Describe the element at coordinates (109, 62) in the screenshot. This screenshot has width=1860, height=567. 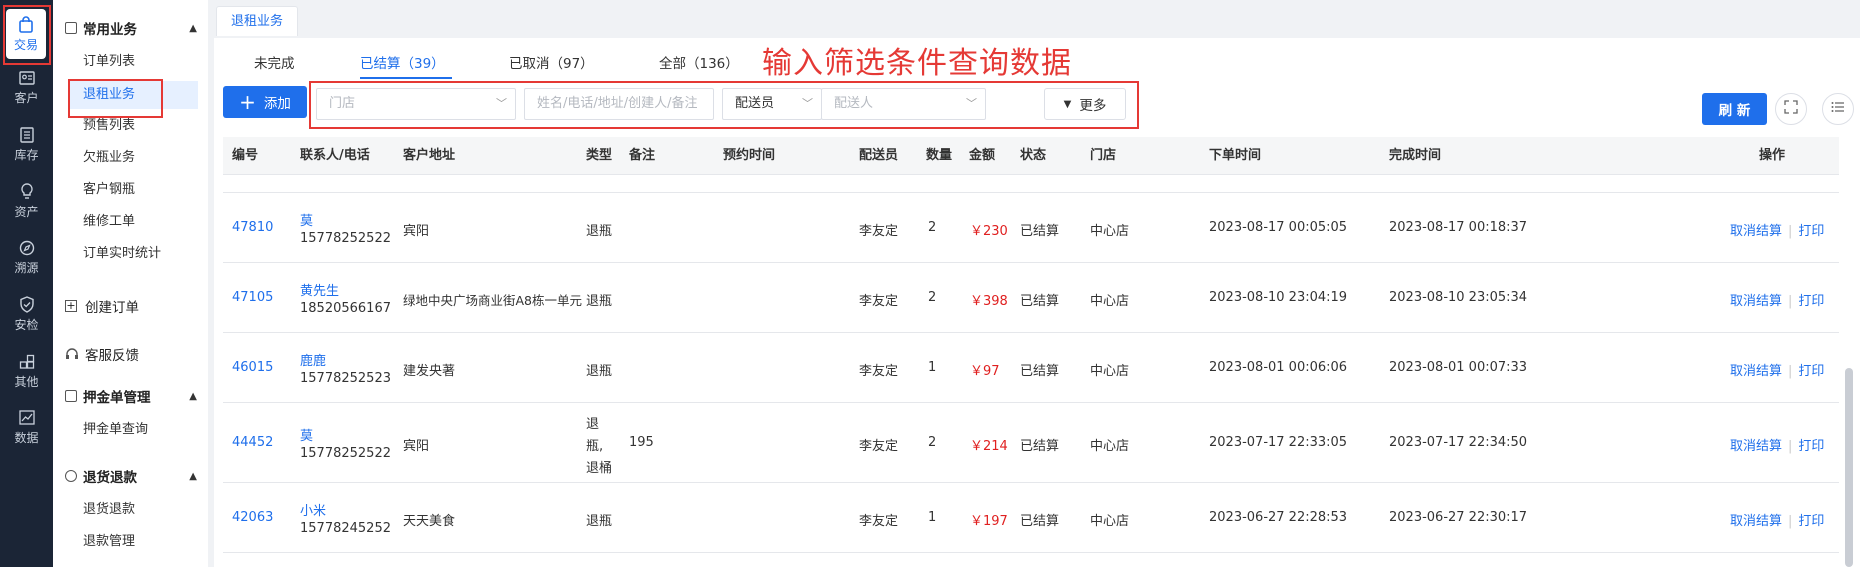
I see `sidebar-item-order-list: 订单列表` at that location.